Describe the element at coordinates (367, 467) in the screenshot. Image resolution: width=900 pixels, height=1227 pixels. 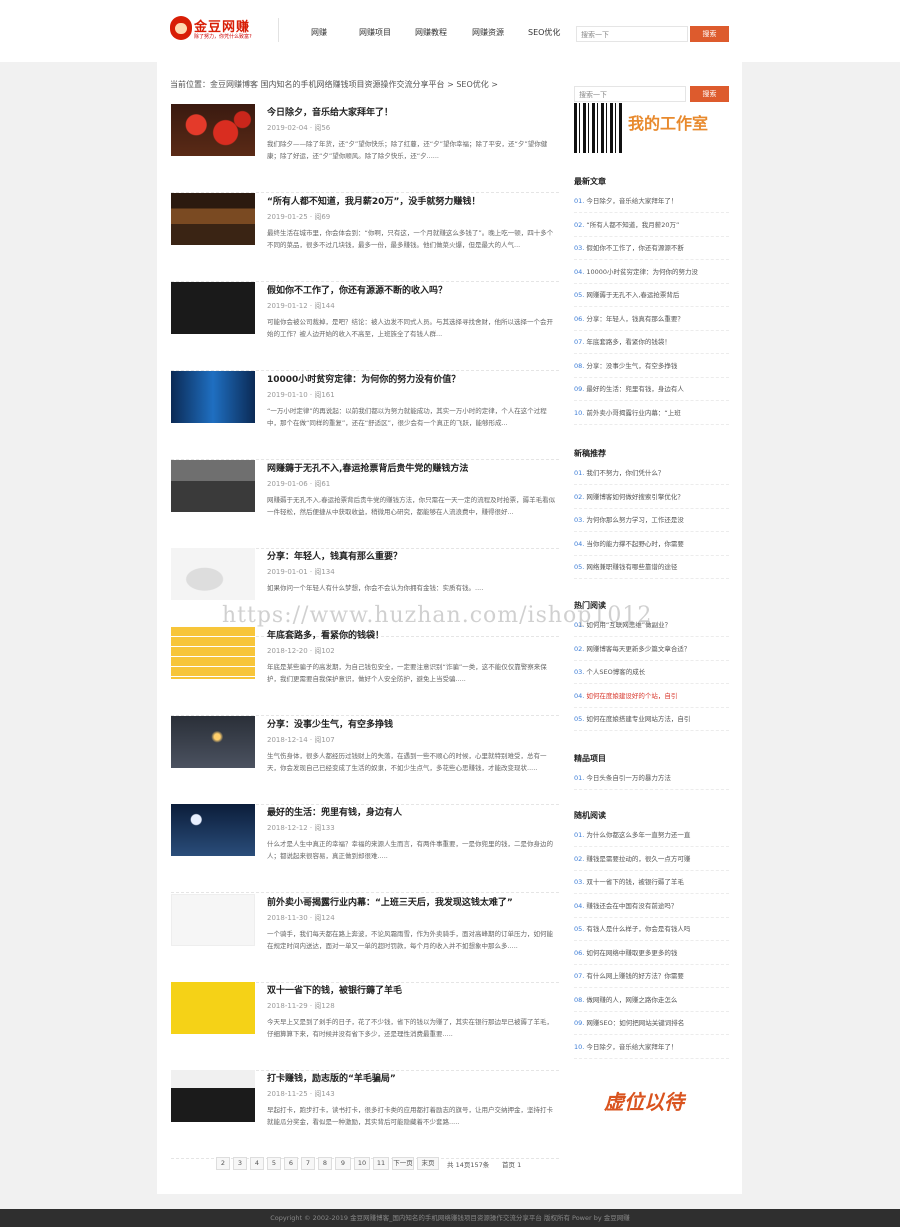
I see `article-title: 网赚薅于无孔不入,春运抢票背后贵牛党的赚钱方法` at that location.